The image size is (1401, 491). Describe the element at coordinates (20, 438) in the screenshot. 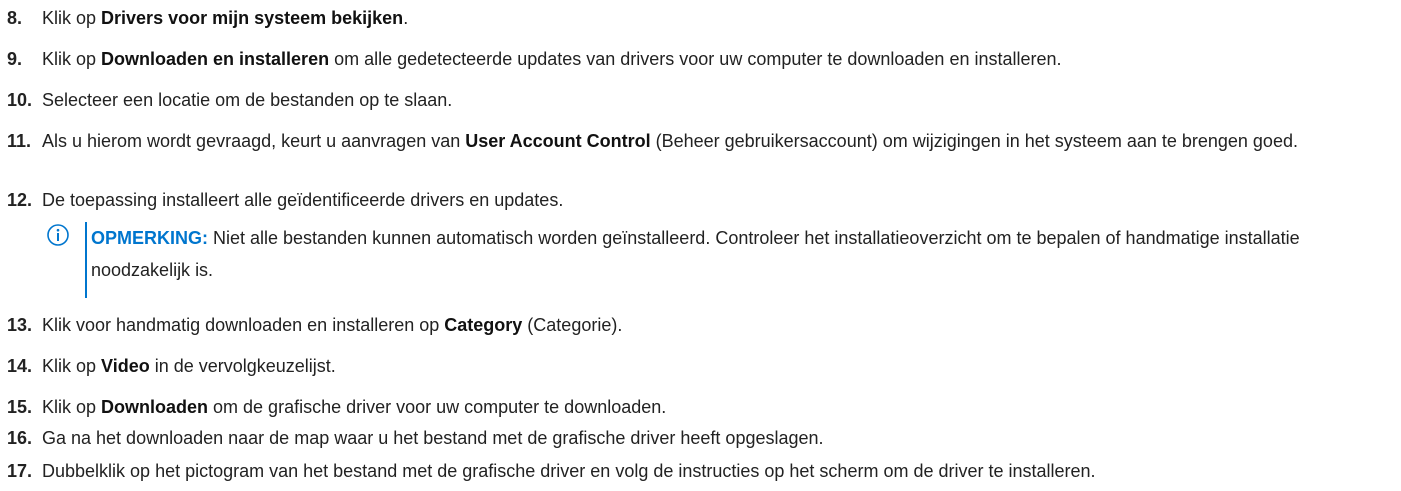

I see `step-number: 16.` at that location.